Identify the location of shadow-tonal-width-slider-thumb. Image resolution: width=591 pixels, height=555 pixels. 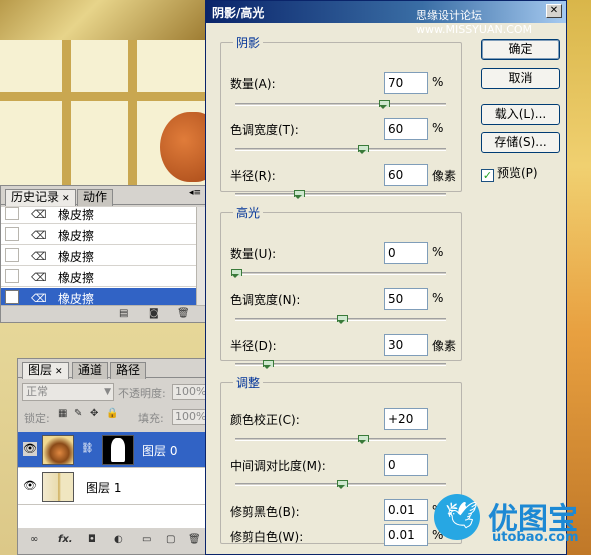
(363, 150).